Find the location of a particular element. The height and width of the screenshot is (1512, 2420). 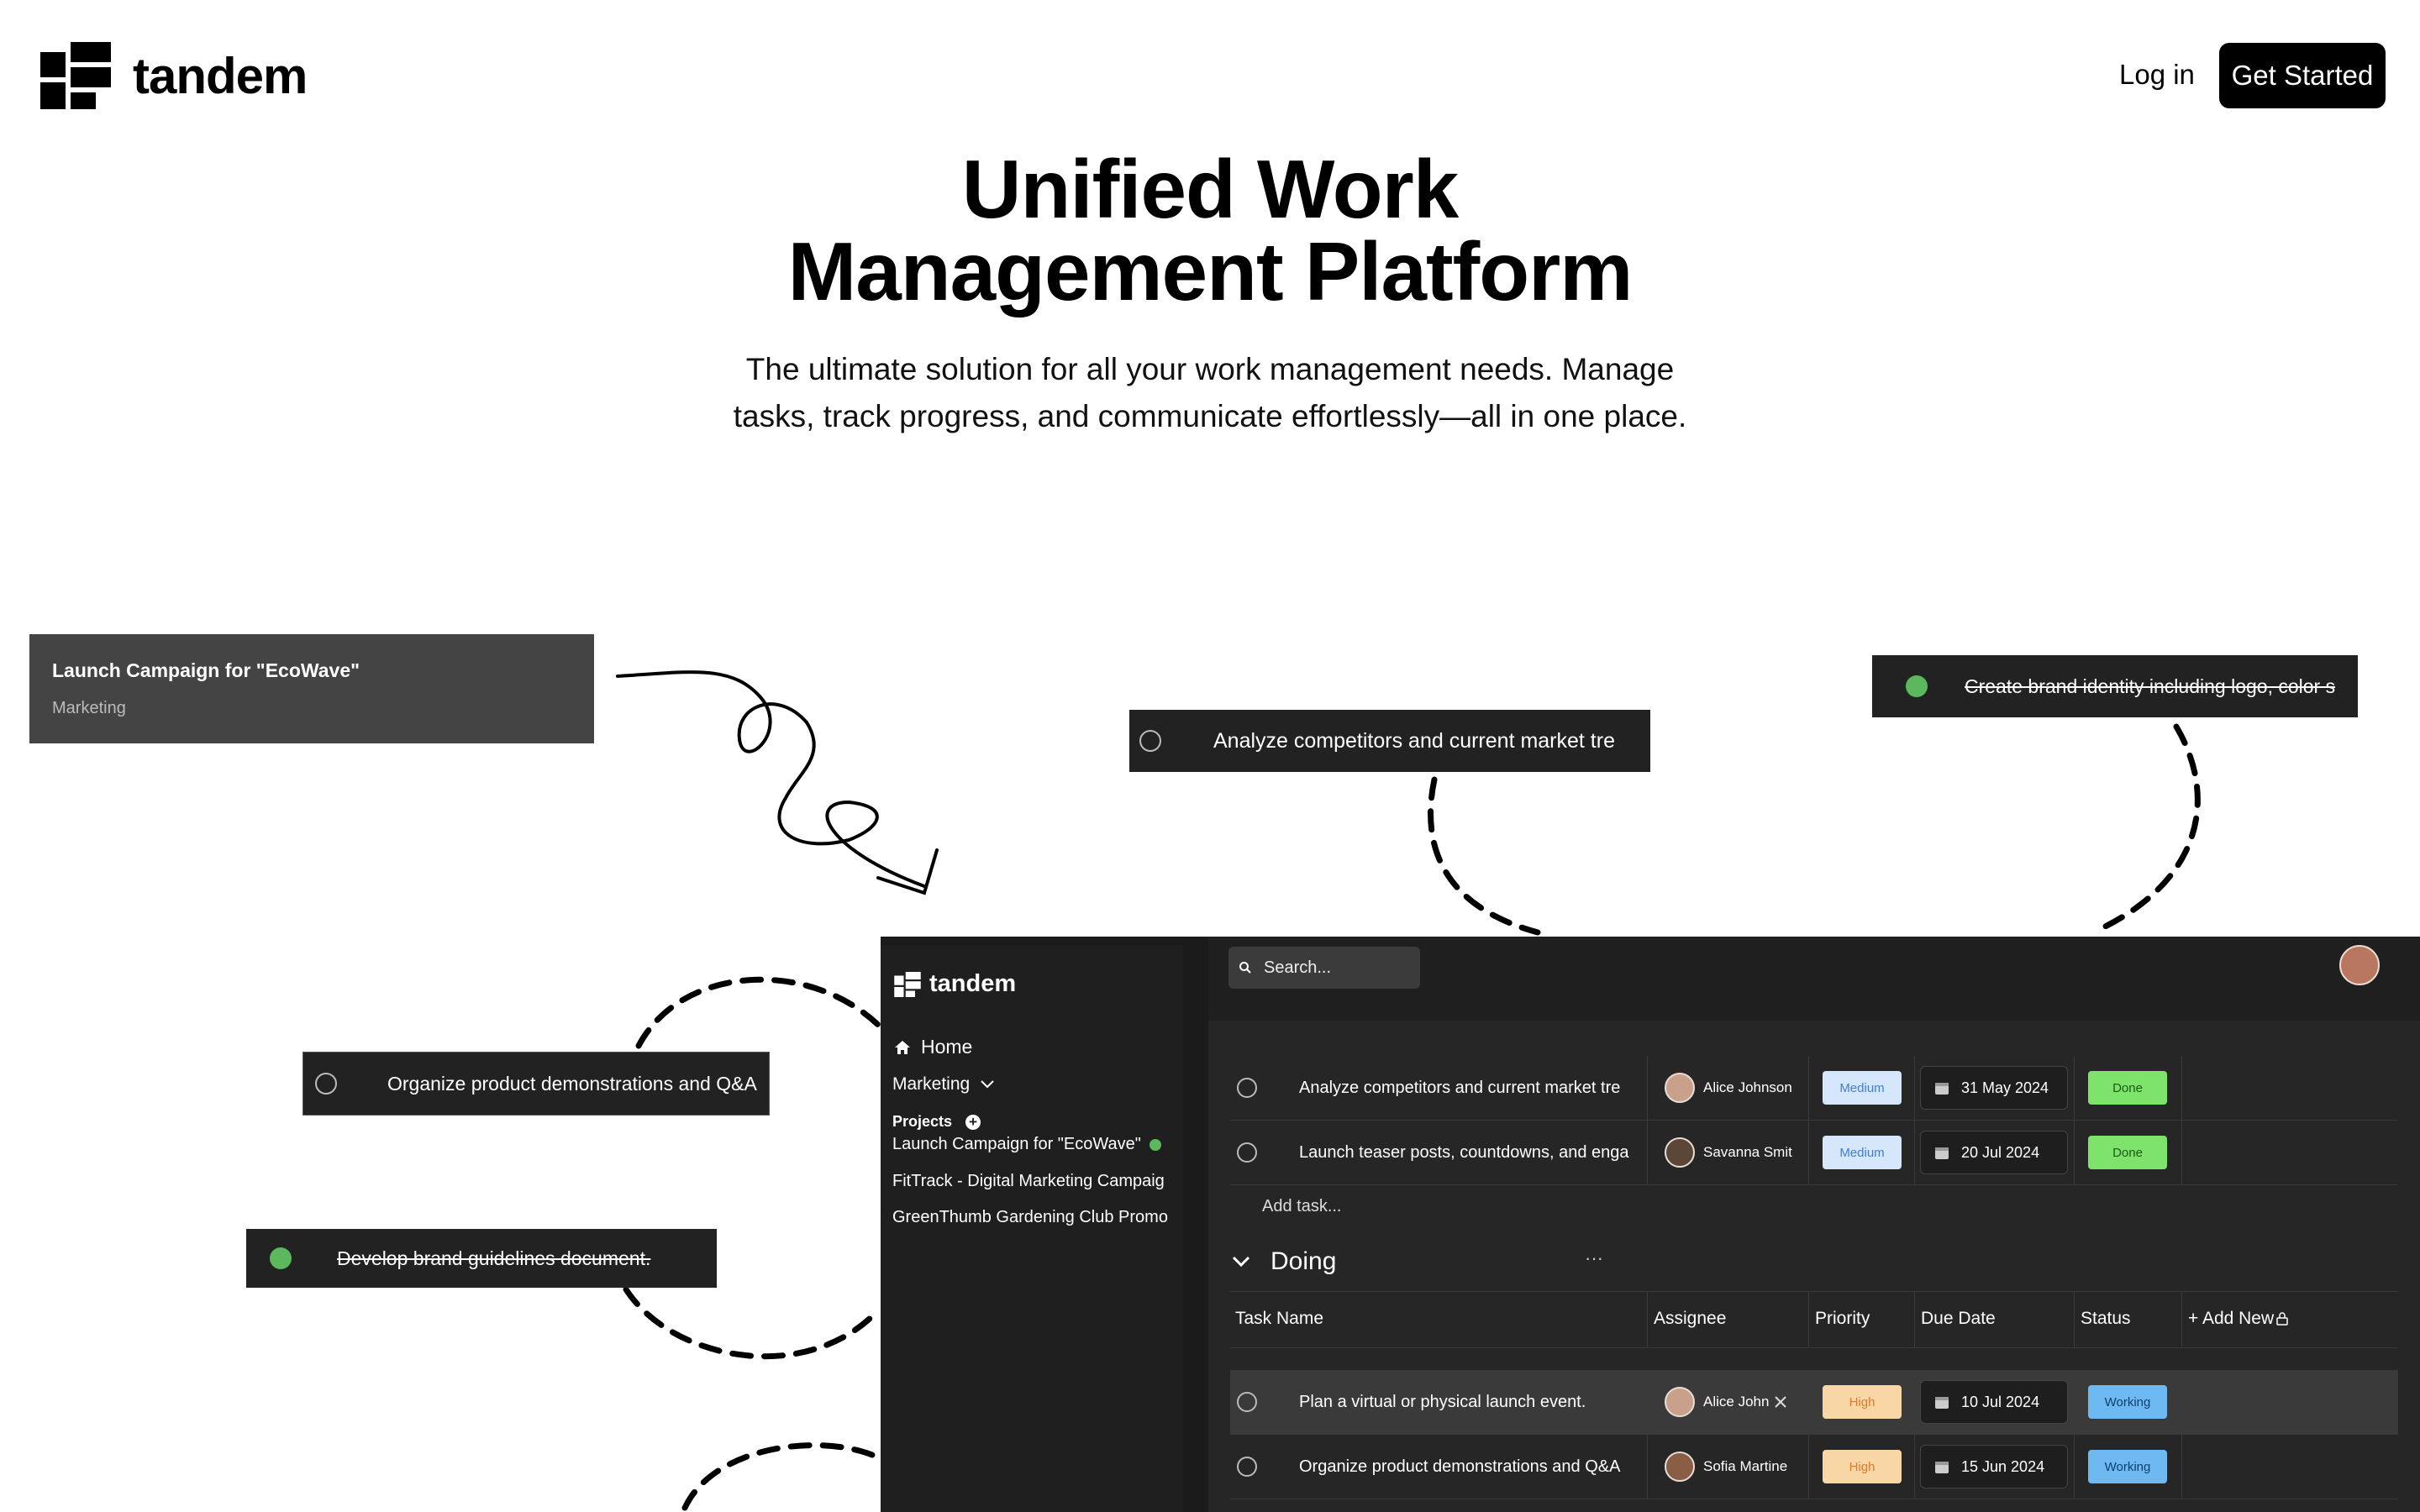

floating-task-organize: Organize product demonstrations and Q&A is located at coordinates (536, 1084).